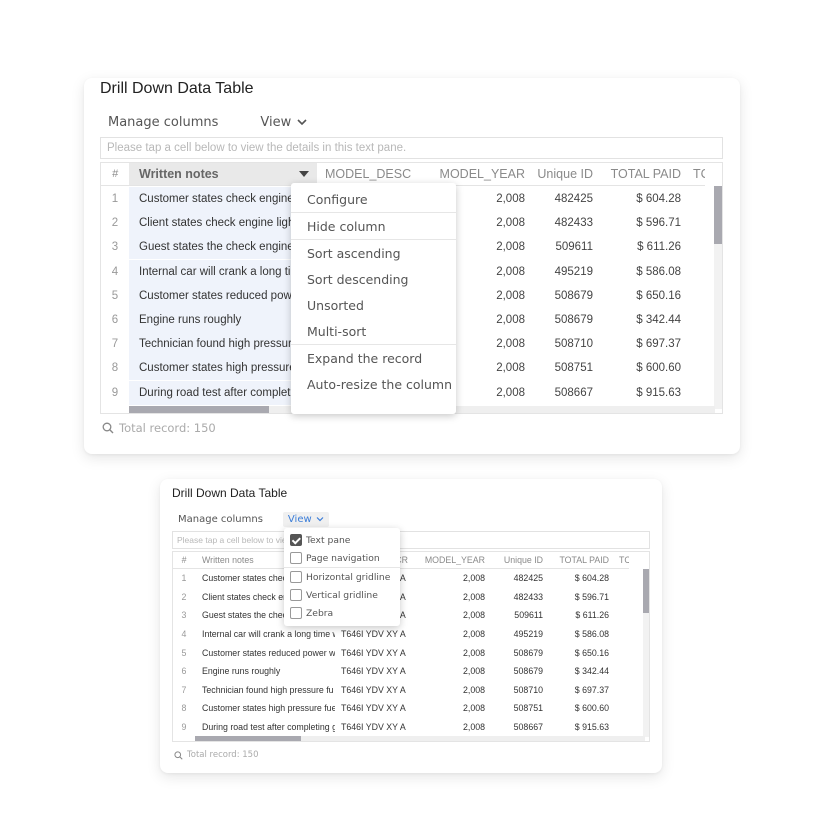  Describe the element at coordinates (342, 595) in the screenshot. I see `view-option-vertical-gridline: Vertical gridline` at that location.